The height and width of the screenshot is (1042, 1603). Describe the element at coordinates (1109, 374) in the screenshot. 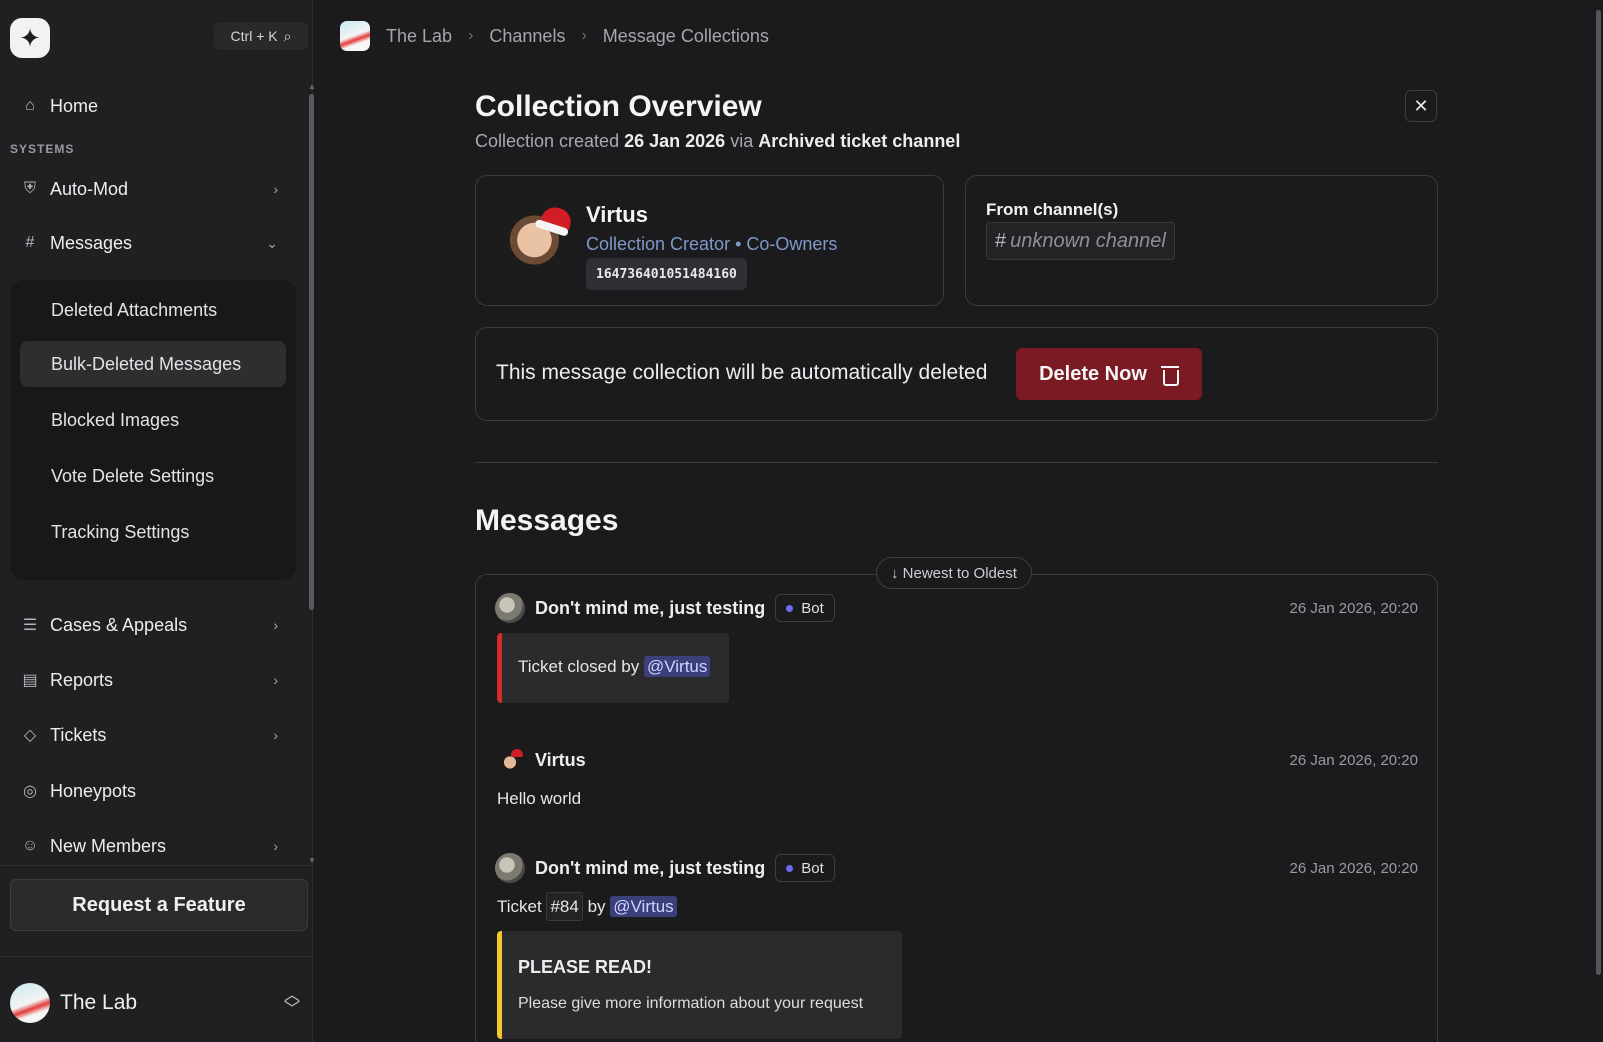

I see `delete-now-button: Delete Now` at that location.